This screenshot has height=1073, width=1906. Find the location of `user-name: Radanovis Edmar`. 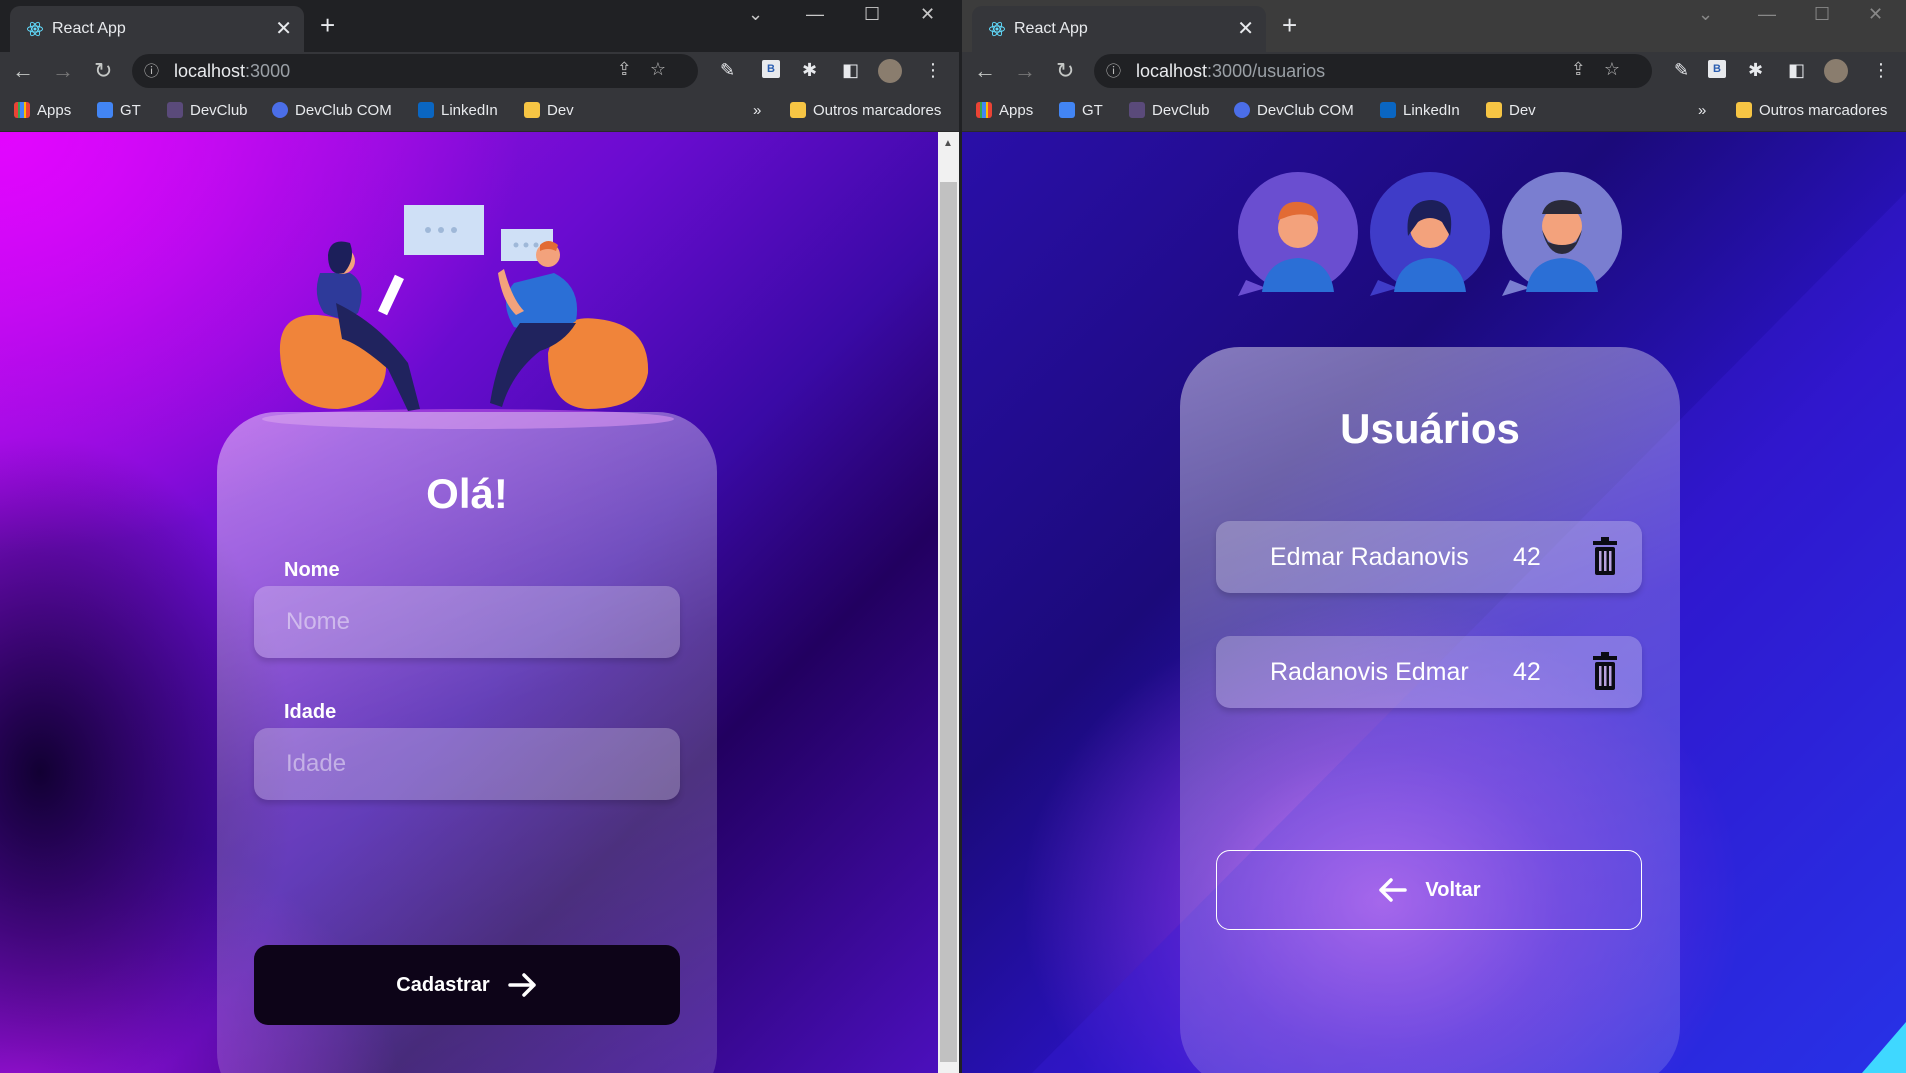

user-name: Radanovis Edmar is located at coordinates (1369, 672).